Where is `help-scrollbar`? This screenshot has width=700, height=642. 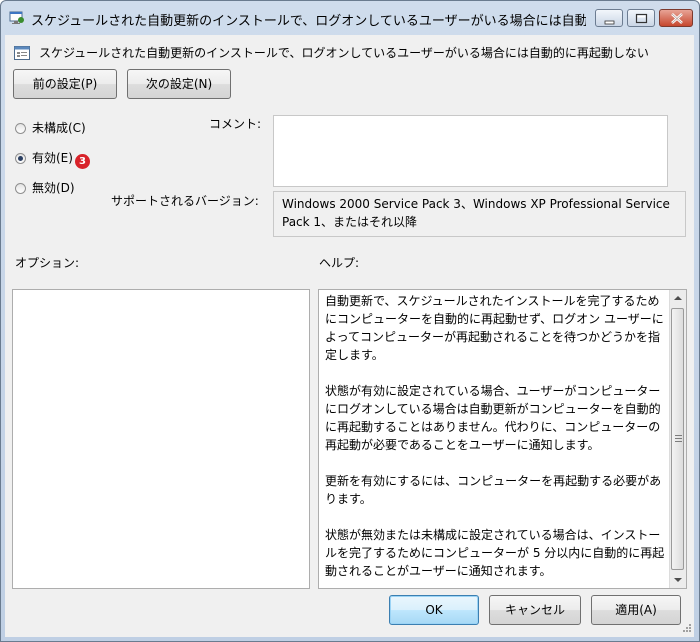
help-scrollbar is located at coordinates (677, 439).